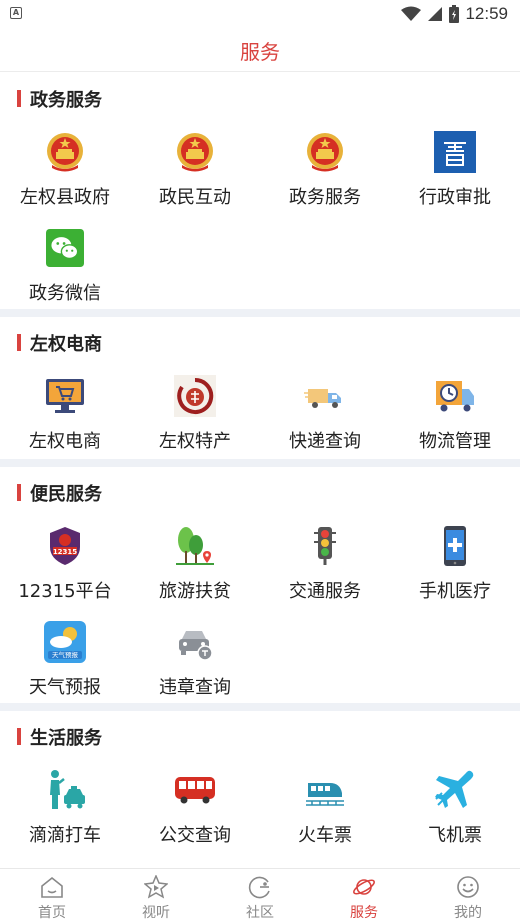  Describe the element at coordinates (259, 887) in the screenshot. I see `community-icon` at that location.